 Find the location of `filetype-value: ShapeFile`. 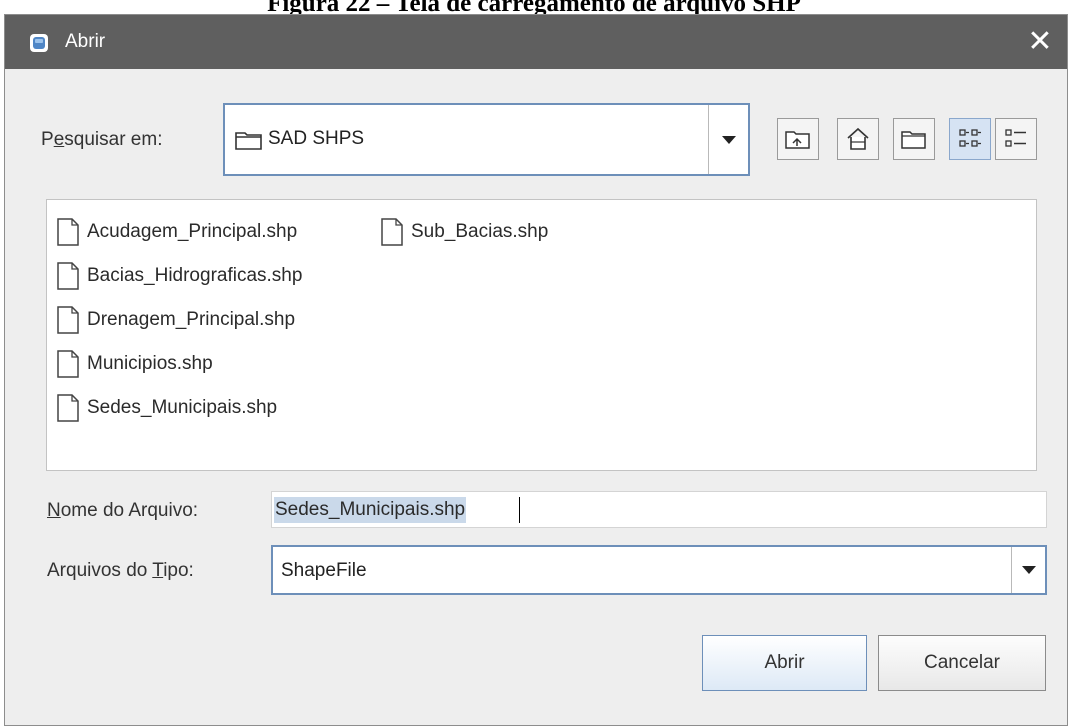

filetype-value: ShapeFile is located at coordinates (324, 570).